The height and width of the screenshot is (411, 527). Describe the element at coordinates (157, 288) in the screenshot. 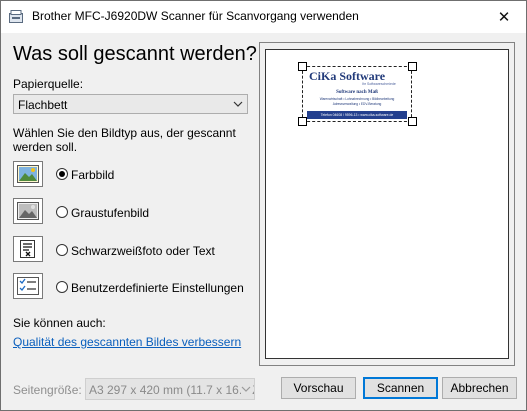

I see `option-label-custom: Benutzerdefinierte Einstellungen` at that location.